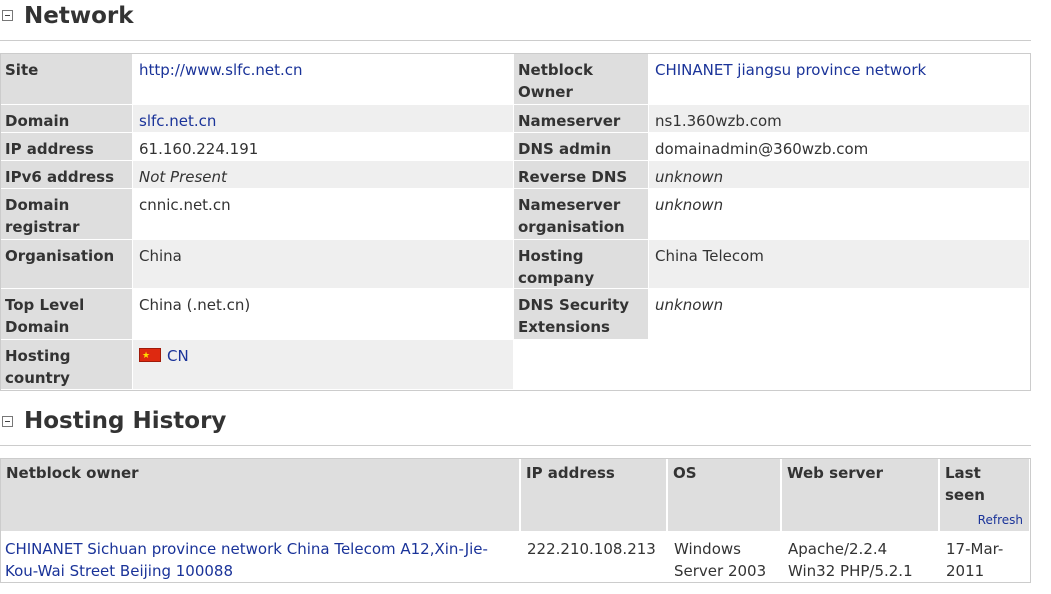 This screenshot has width=1051, height=594. What do you see at coordinates (839, 214) in the screenshot?
I see `nameserver-organisation-value: unknown` at bounding box center [839, 214].